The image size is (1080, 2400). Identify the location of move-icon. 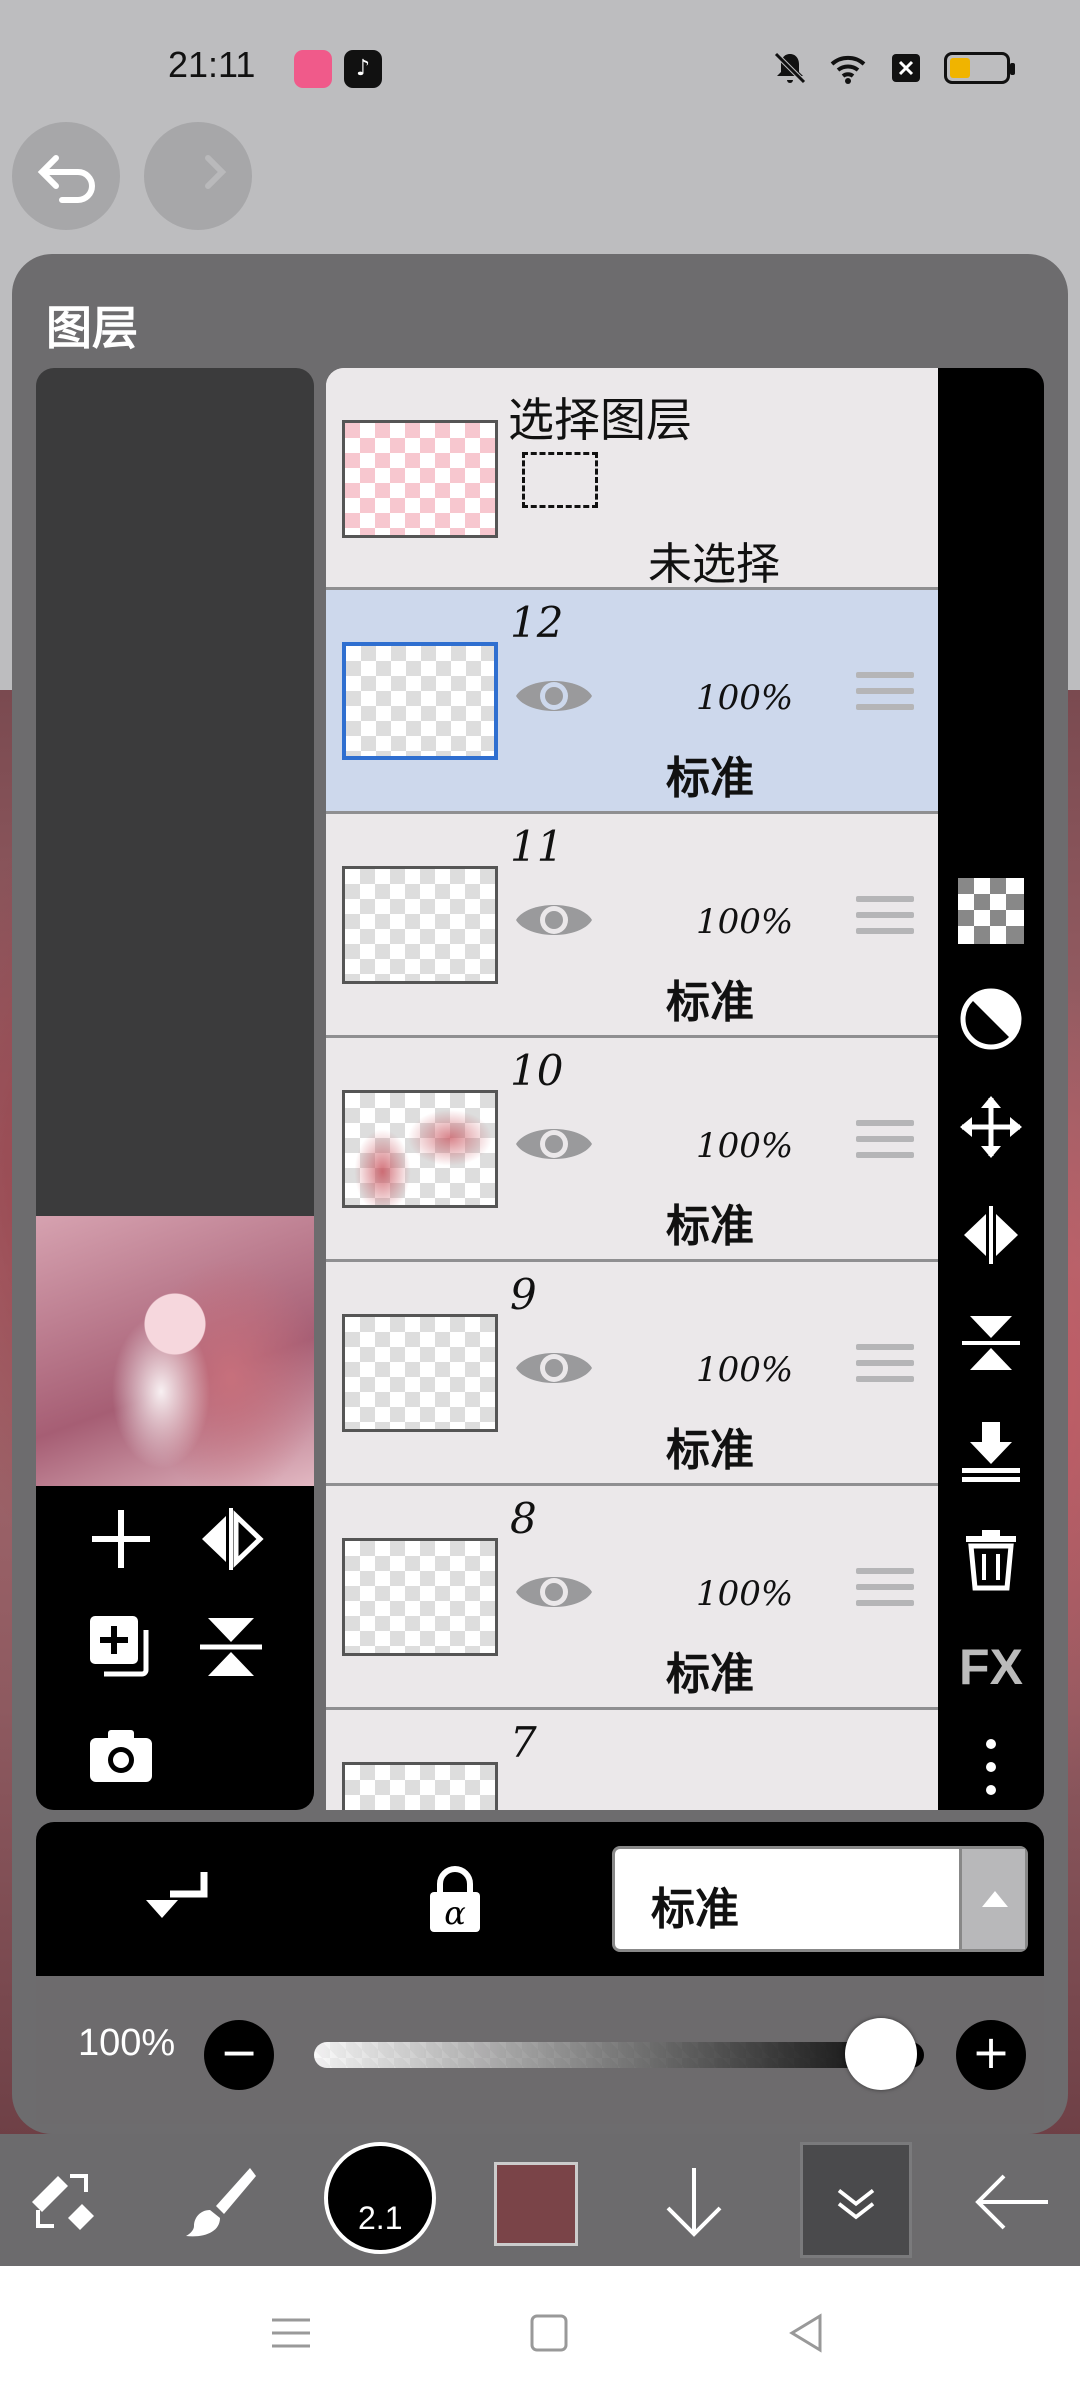
(991, 1127).